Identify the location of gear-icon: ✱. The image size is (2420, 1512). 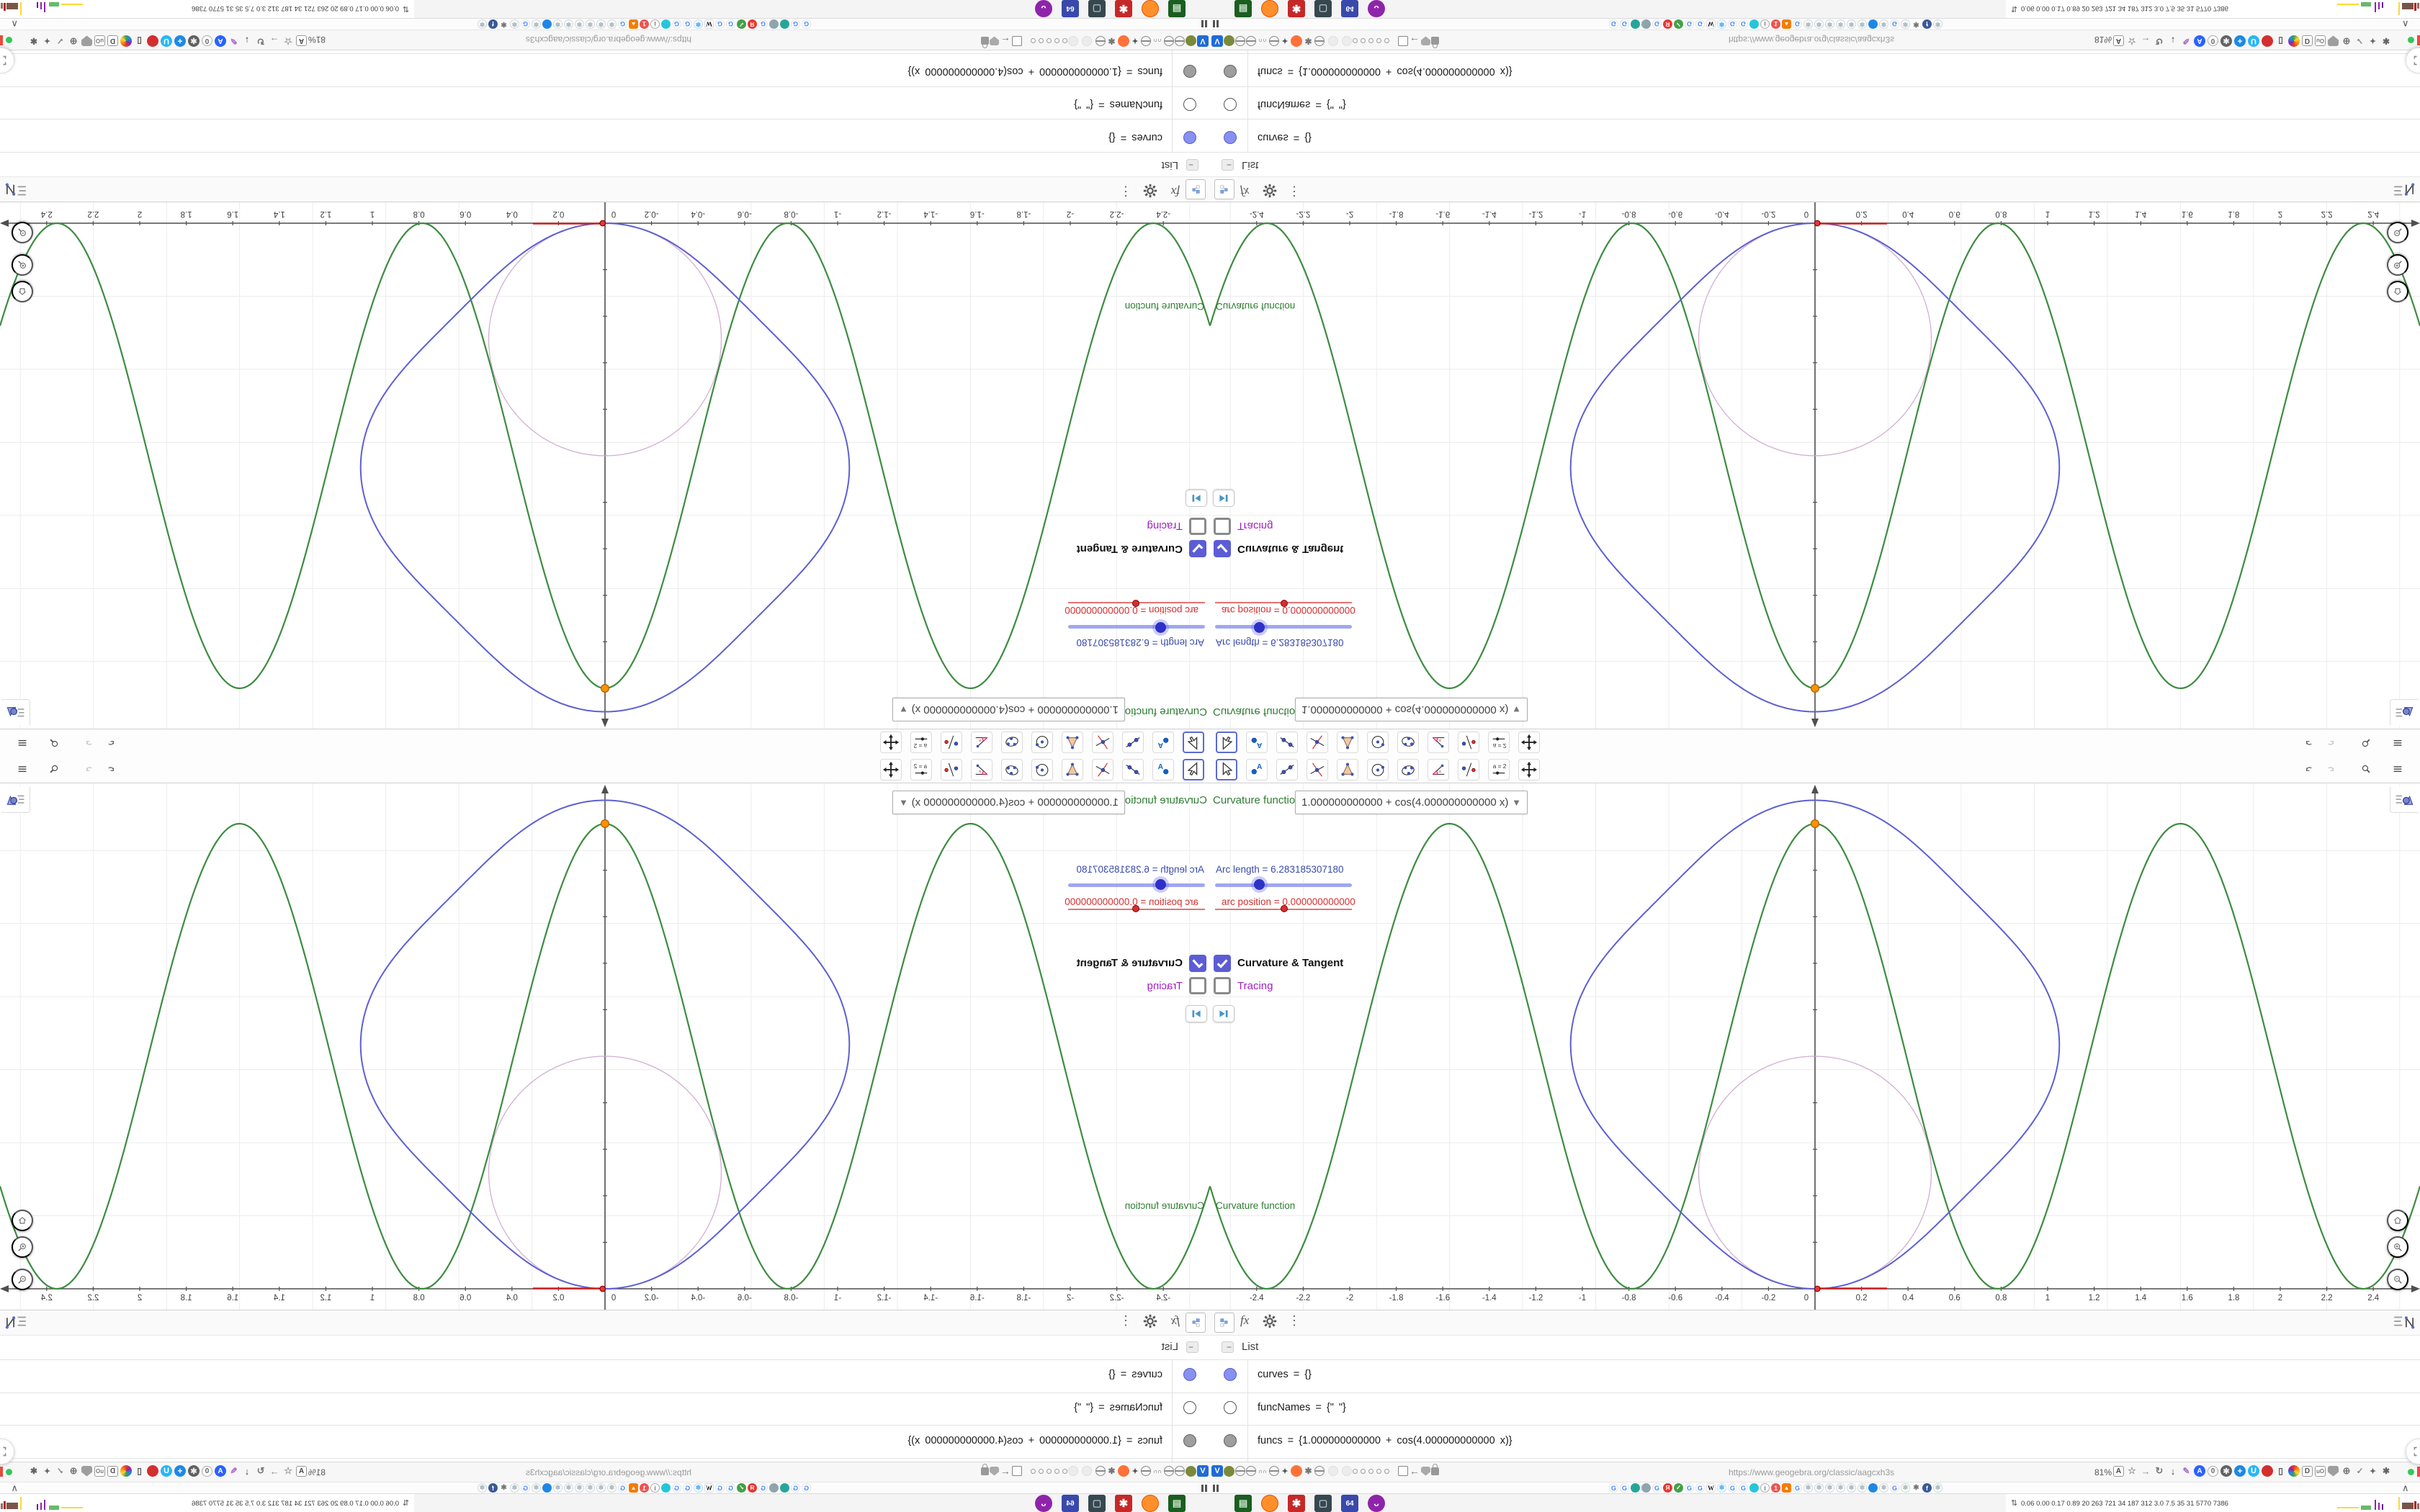
(1308, 41).